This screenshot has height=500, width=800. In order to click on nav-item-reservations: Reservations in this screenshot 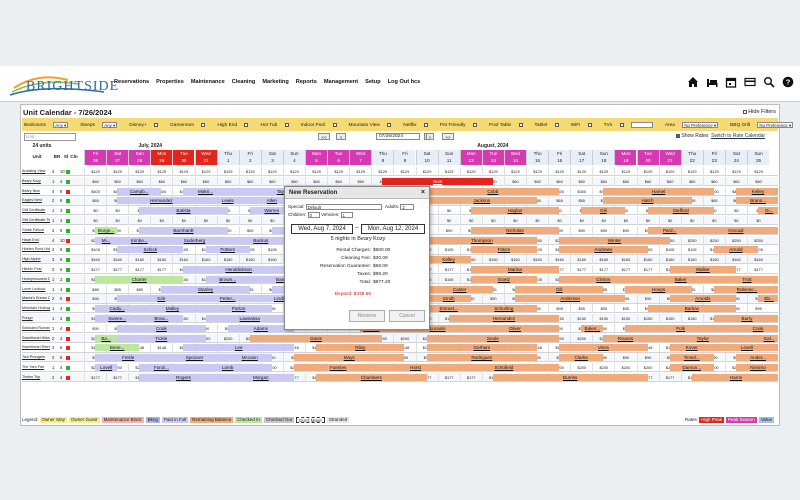, I will do `click(131, 82)`.